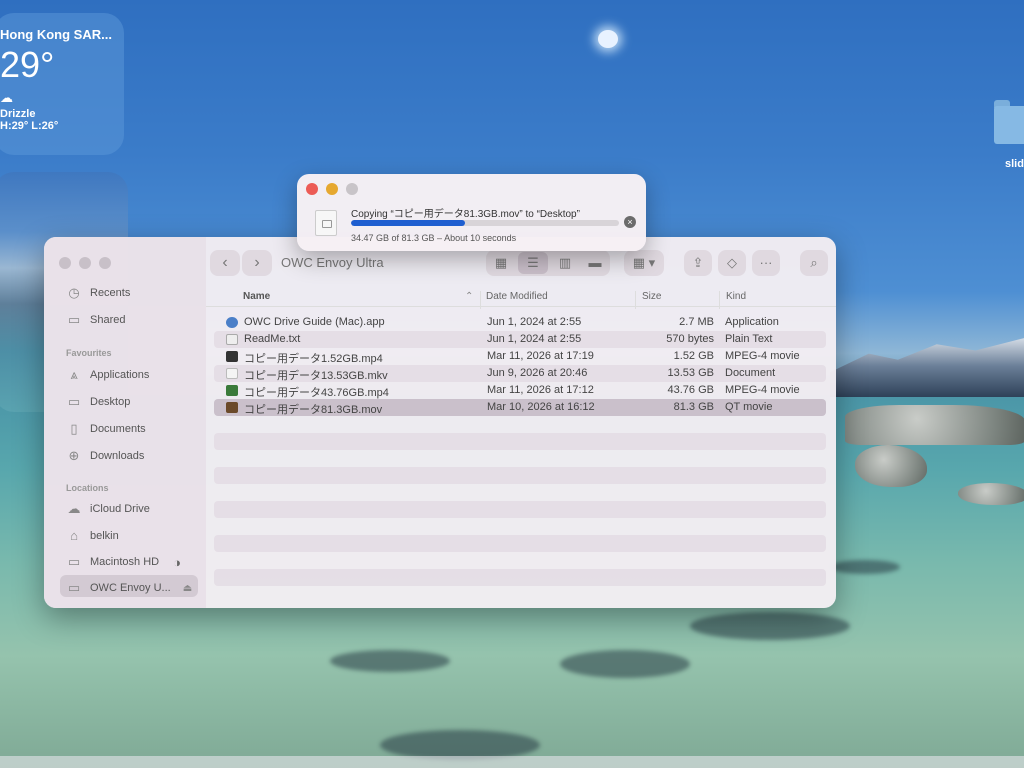 The image size is (1024, 768). Describe the element at coordinates (749, 339) in the screenshot. I see `file-kind: Plain Text` at that location.